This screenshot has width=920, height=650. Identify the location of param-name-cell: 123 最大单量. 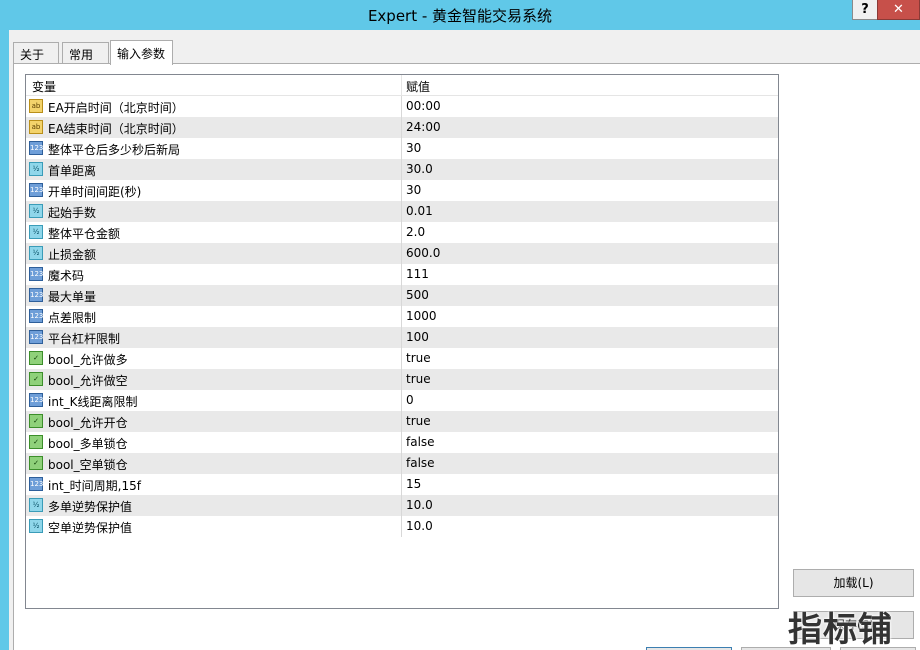
(214, 295).